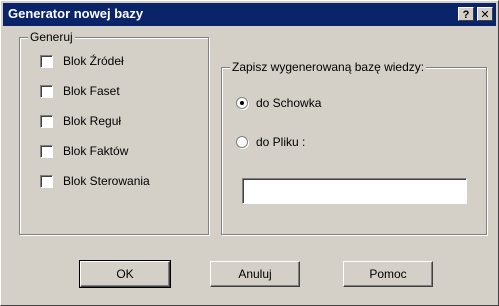  I want to click on checkbox-label: Blok Źródeł, so click(93, 61).